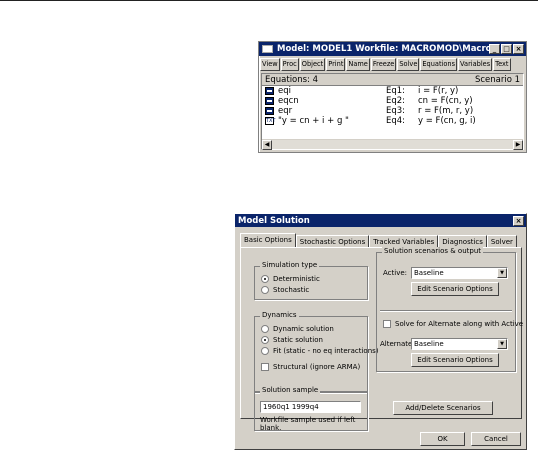  What do you see at coordinates (289, 64) in the screenshot?
I see `proc-button: Proc` at bounding box center [289, 64].